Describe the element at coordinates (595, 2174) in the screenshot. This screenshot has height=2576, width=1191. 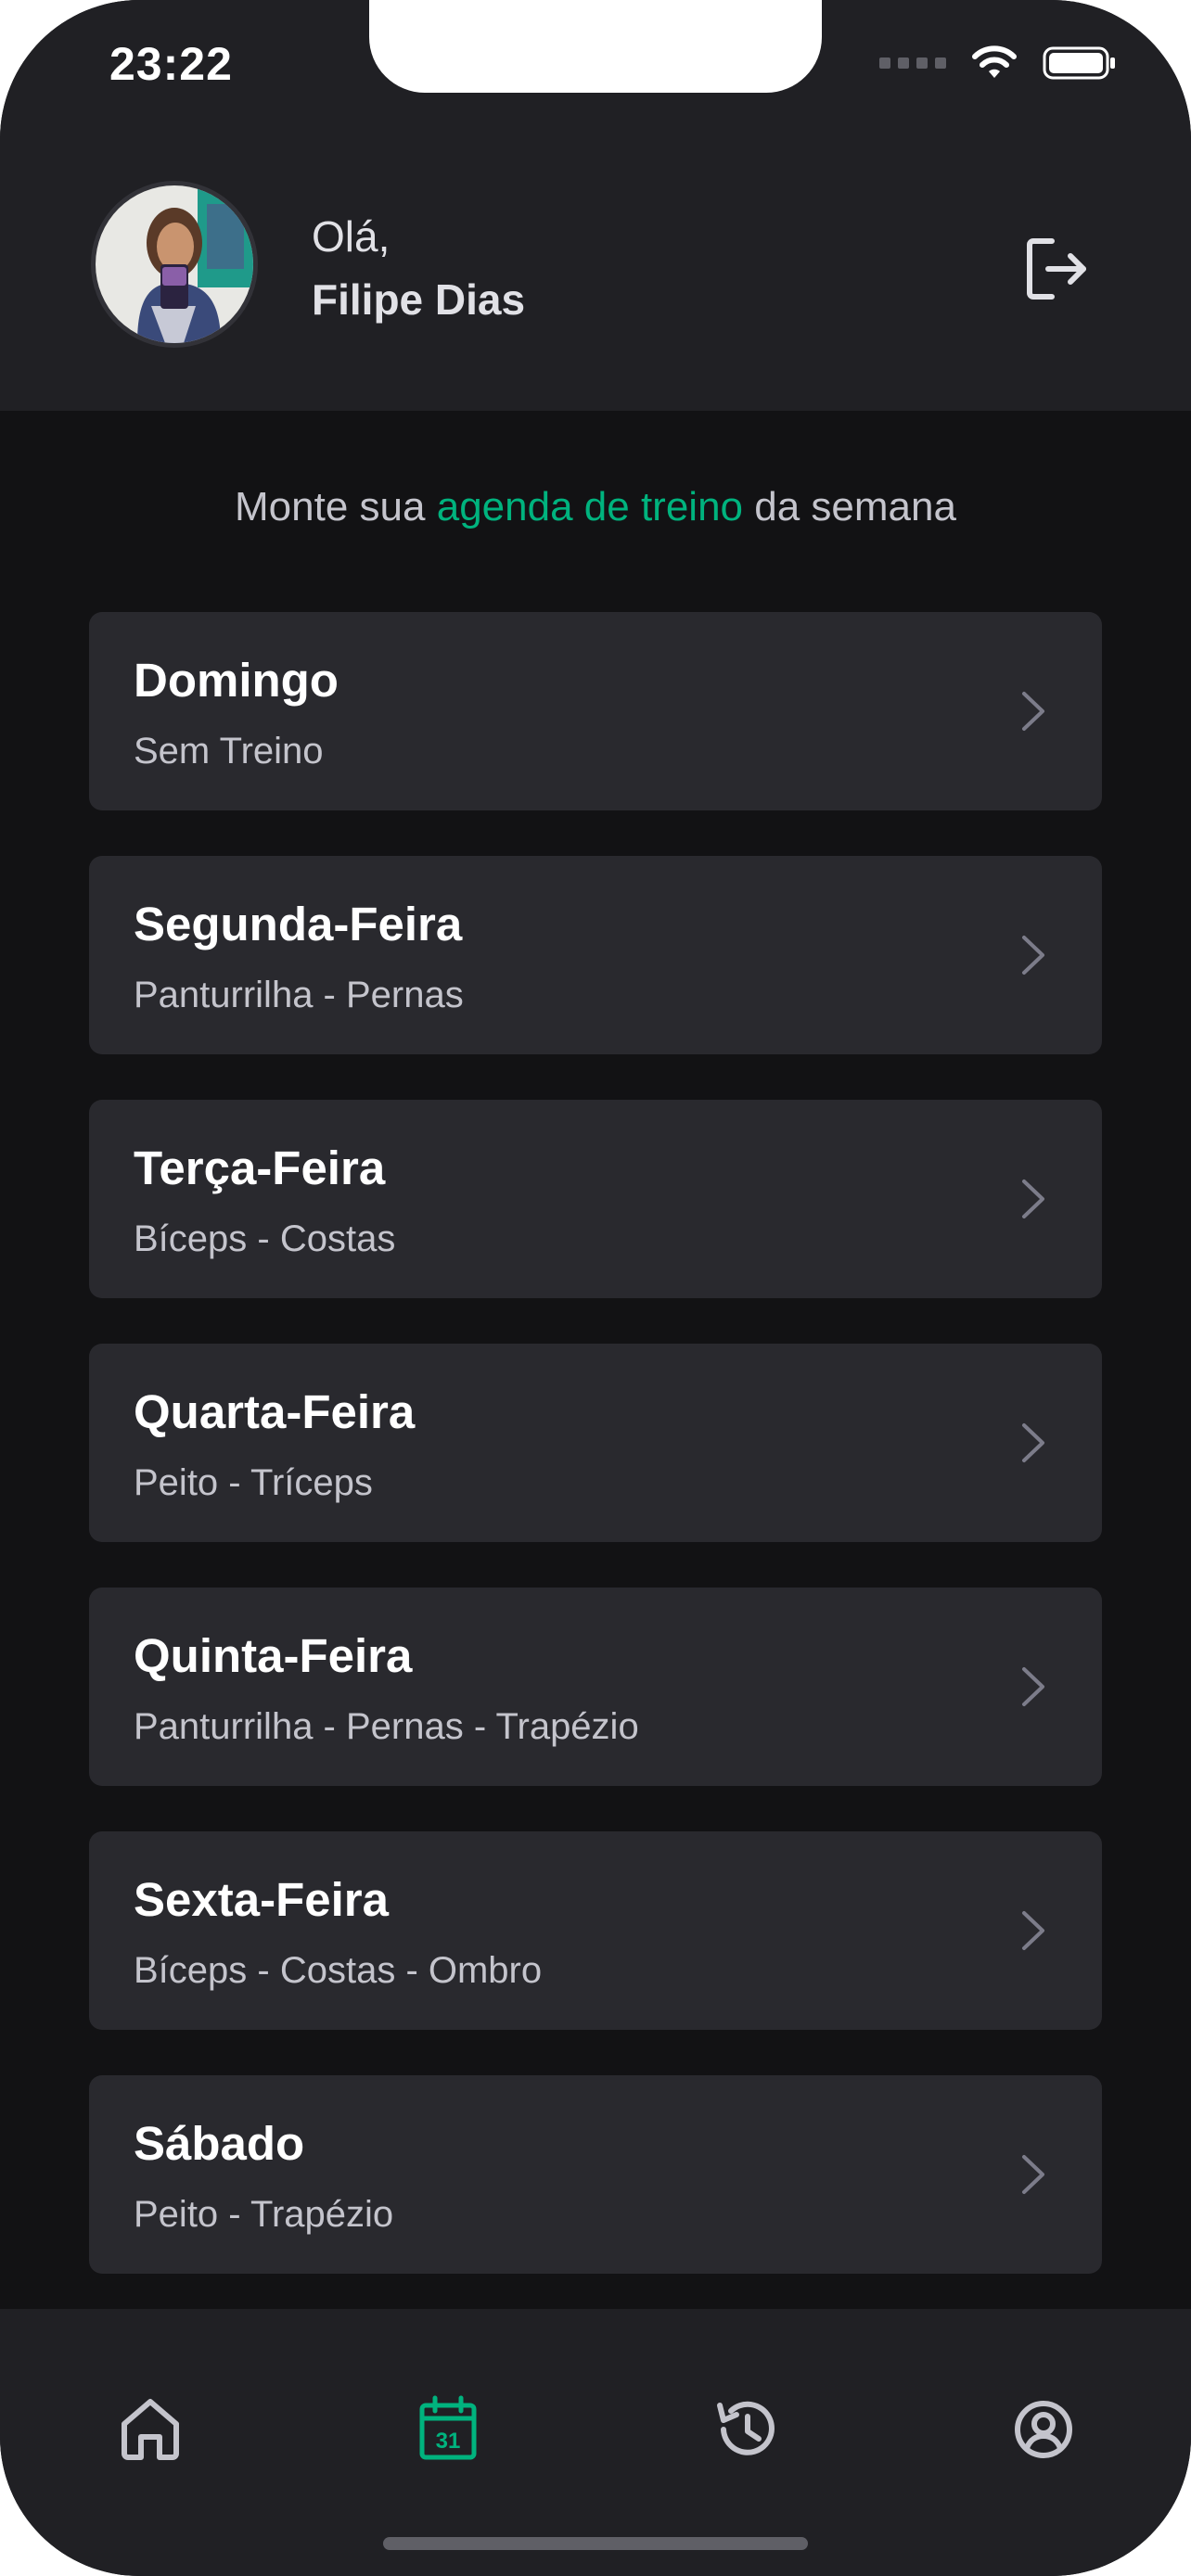
I see `day-card-sabado: Sábado Peito - Trapézio` at that location.